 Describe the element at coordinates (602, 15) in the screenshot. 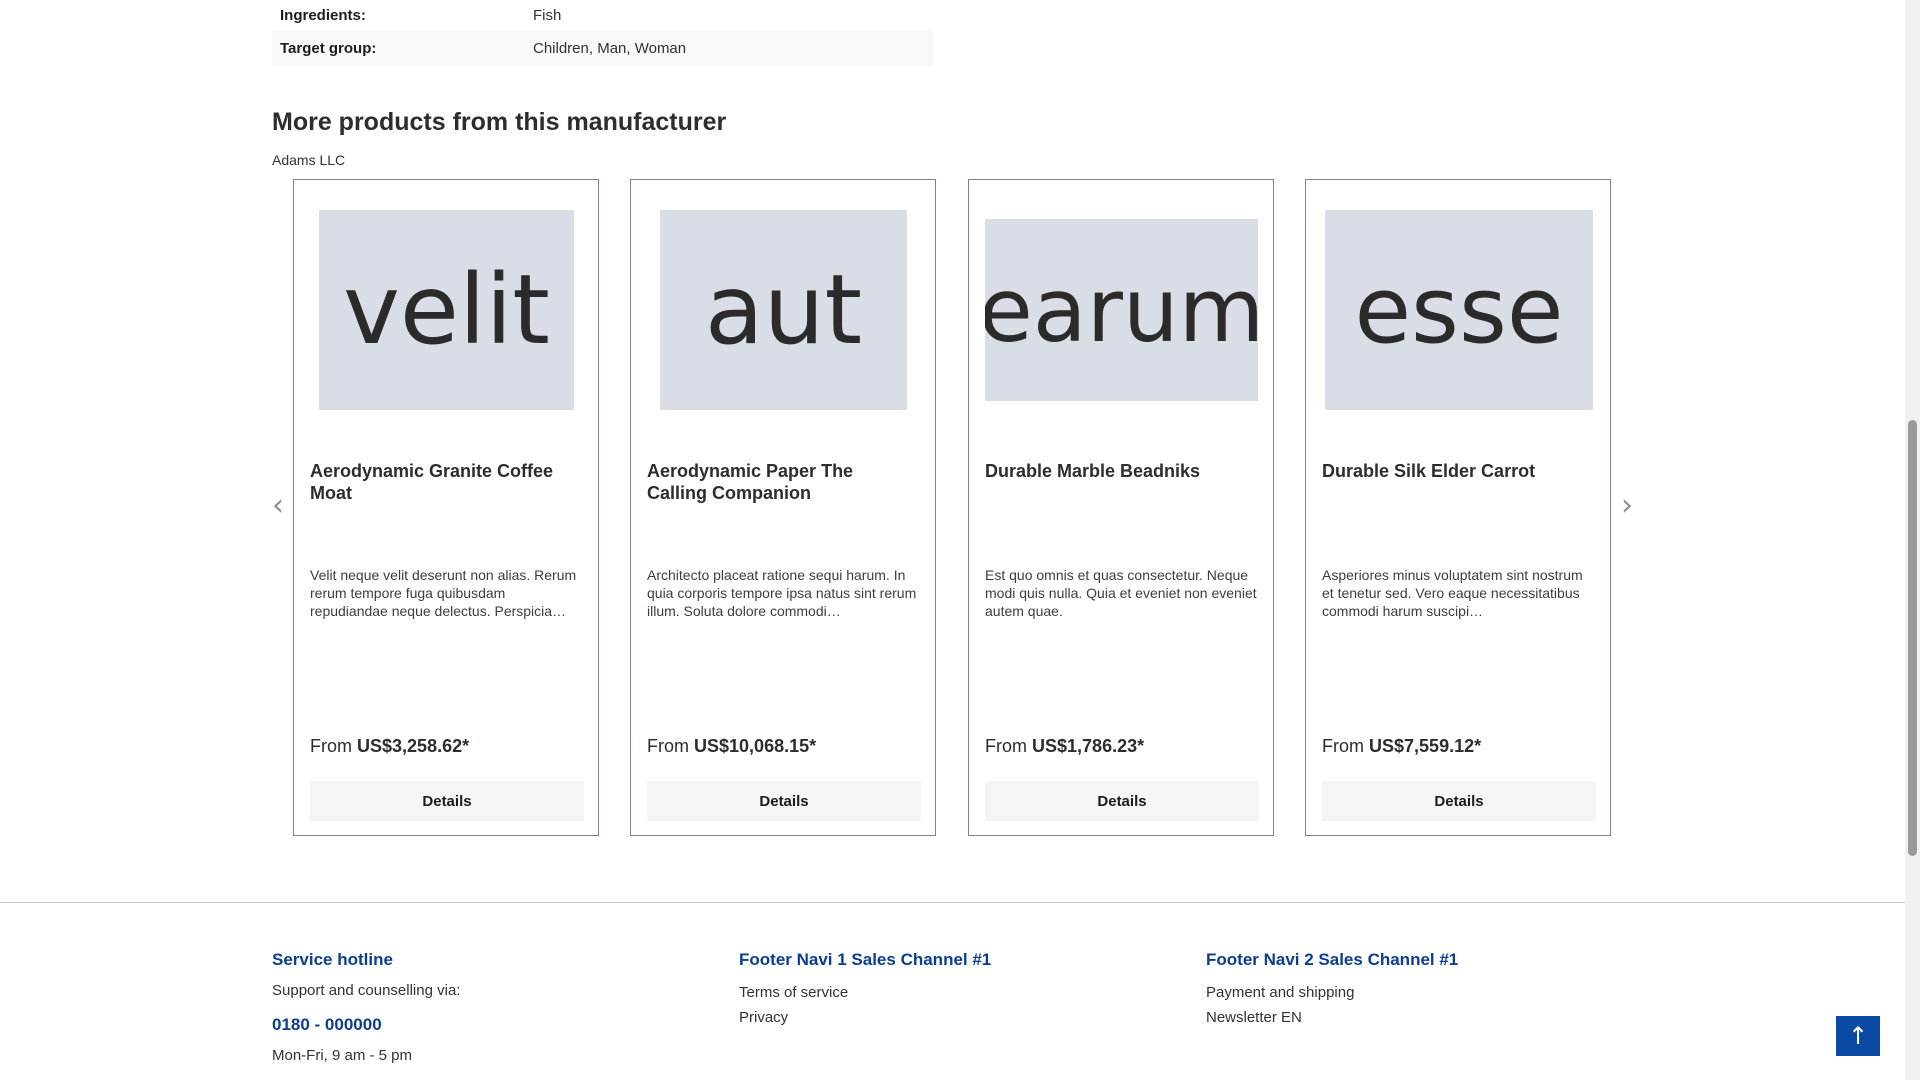

I see `property-row-ingredients: Ingredients: Fish` at that location.